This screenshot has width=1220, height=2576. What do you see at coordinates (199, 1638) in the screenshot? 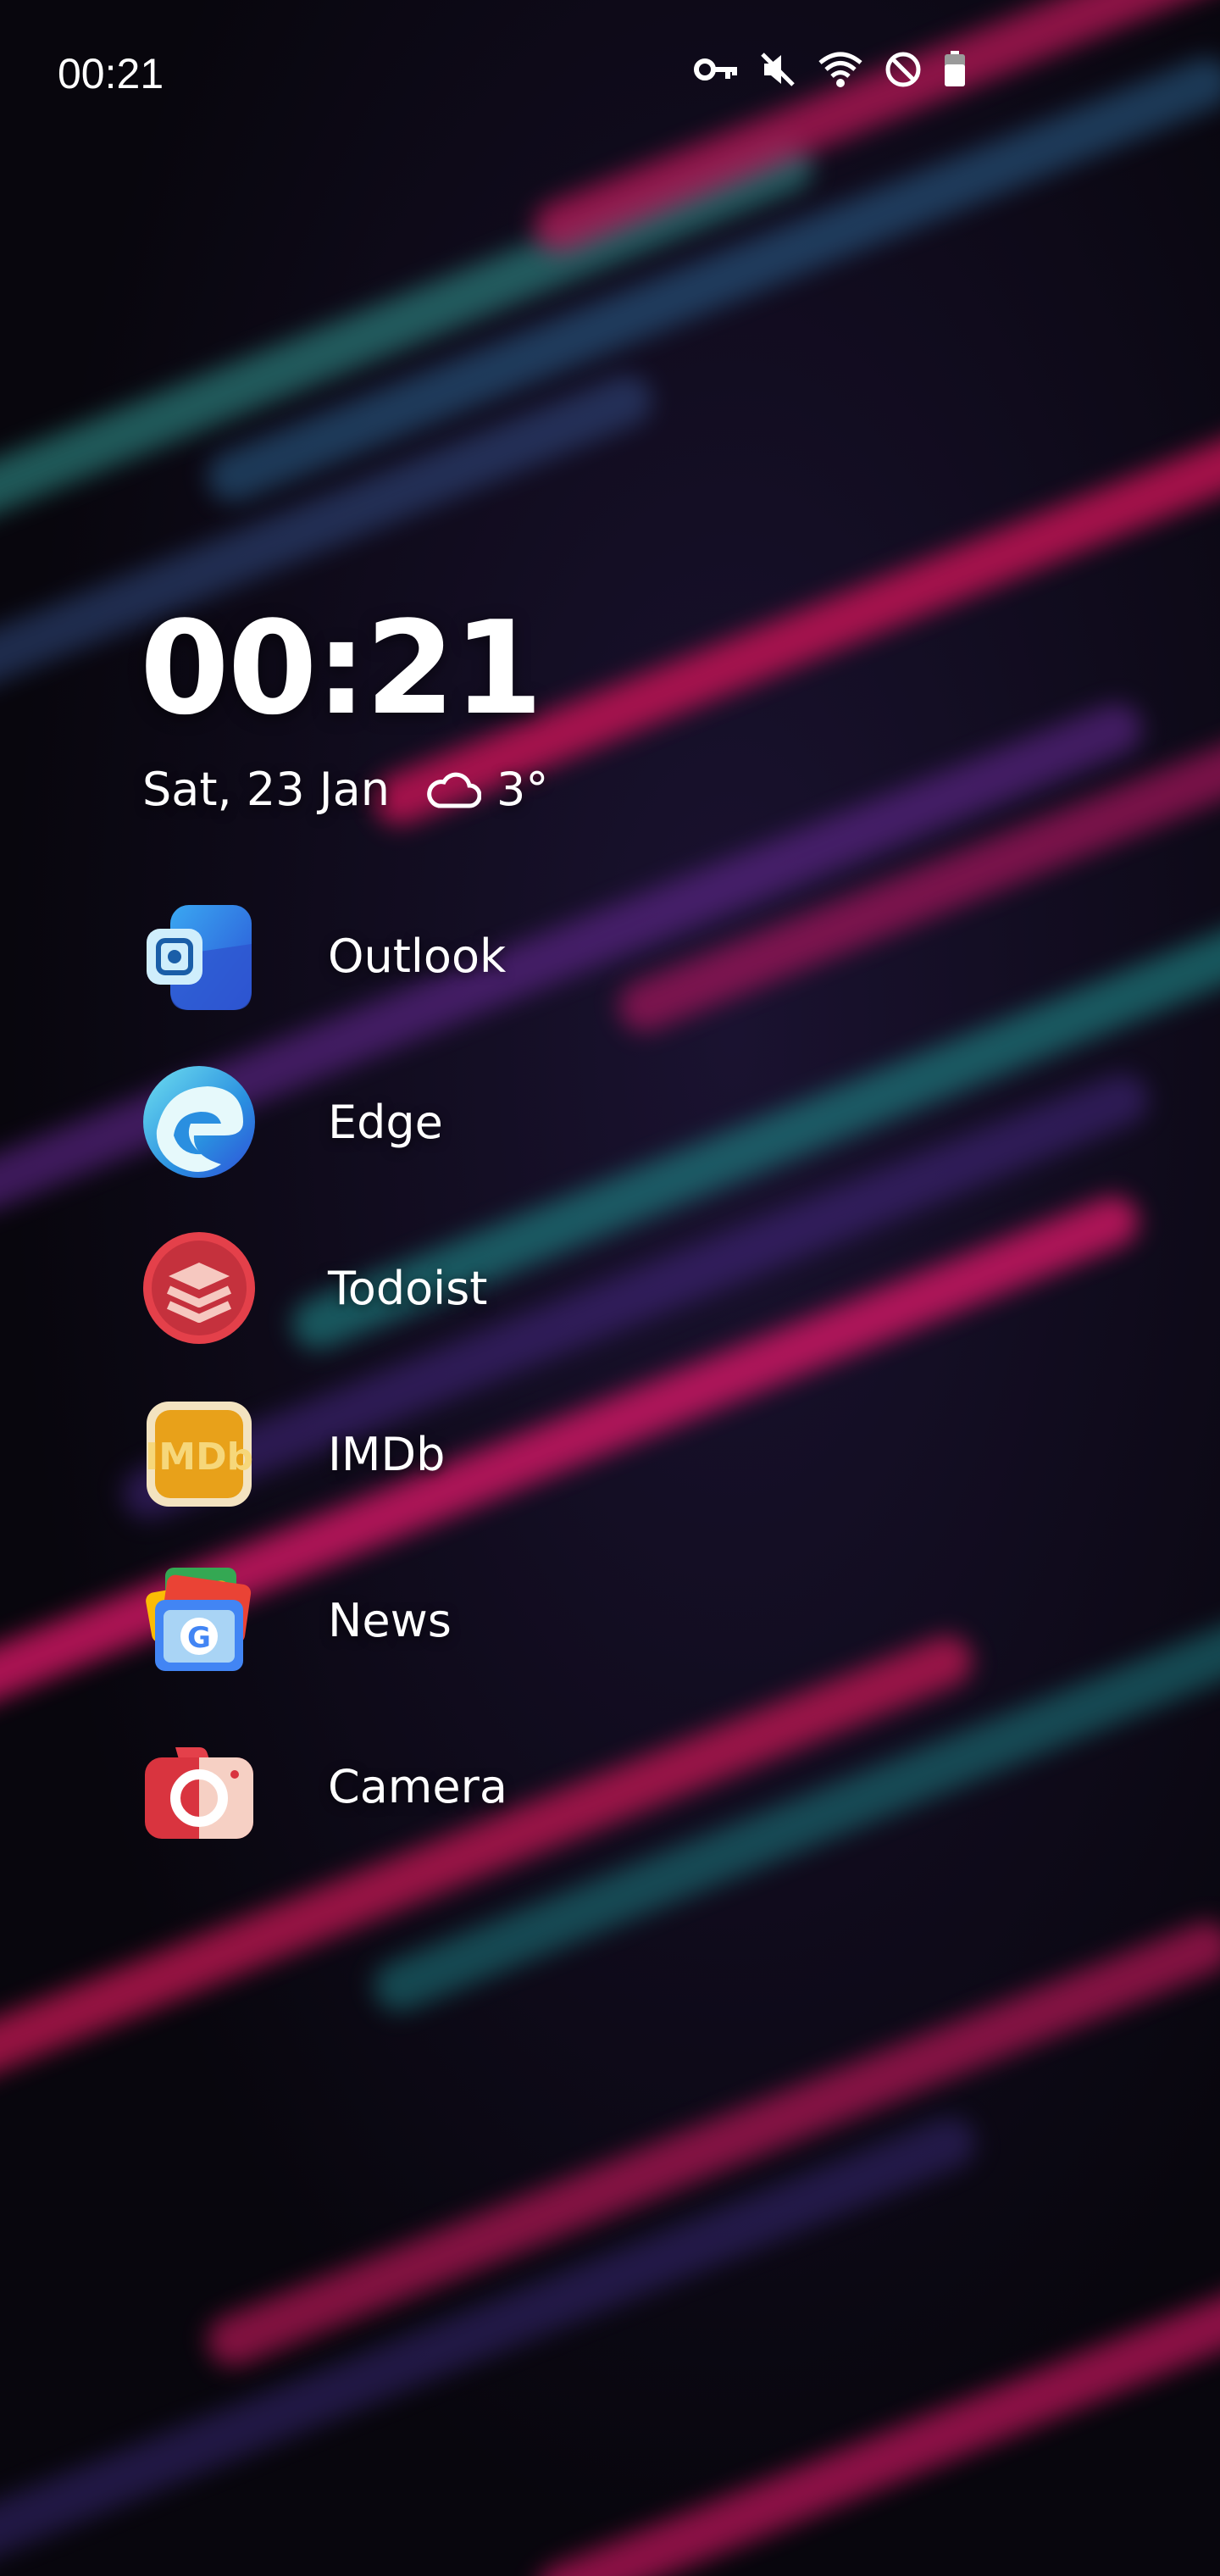
I see `news-icon-text: G` at bounding box center [199, 1638].